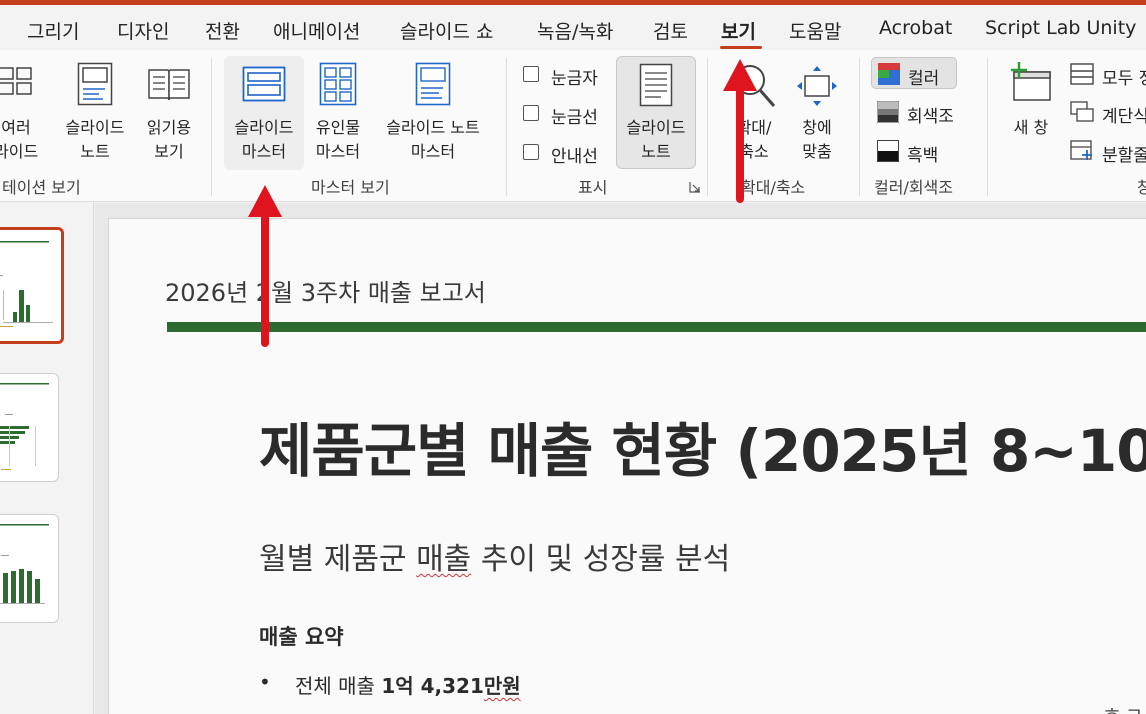 This screenshot has width=1146, height=714. I want to click on grayscale-button: 회색조, so click(921, 112).